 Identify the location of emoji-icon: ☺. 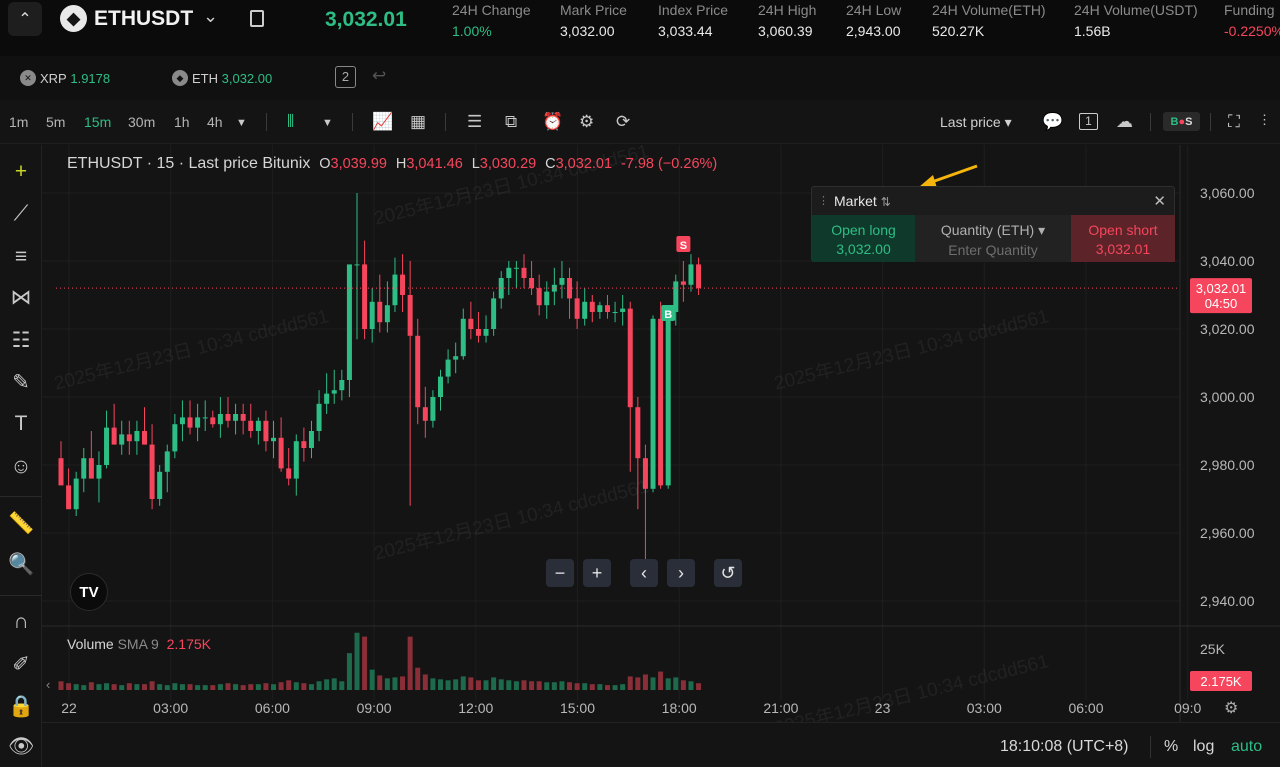
(21, 467).